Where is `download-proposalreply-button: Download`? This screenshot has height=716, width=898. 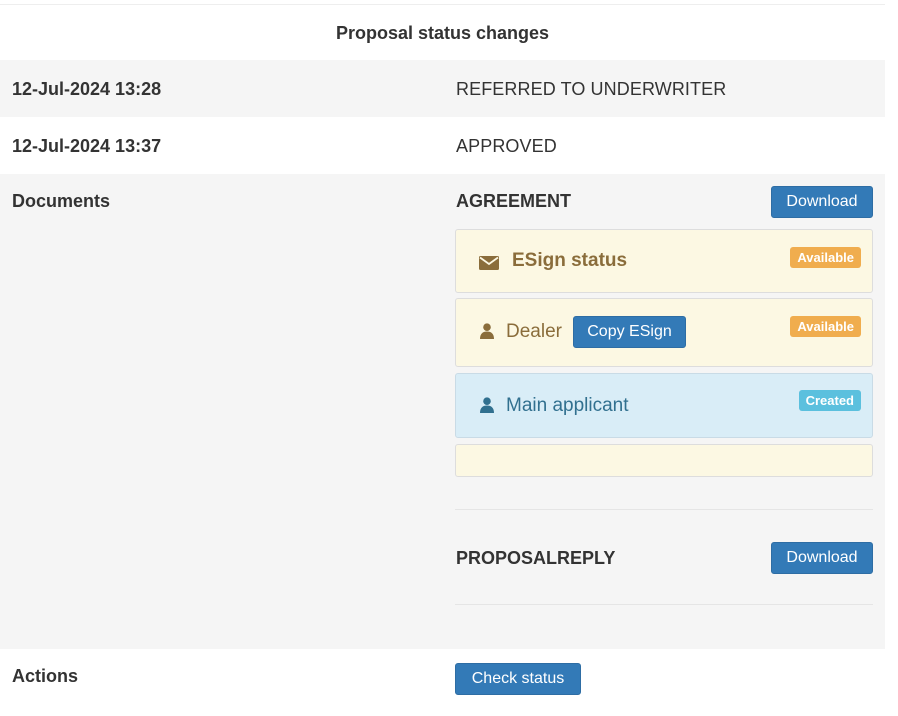
download-proposalreply-button: Download is located at coordinates (822, 558).